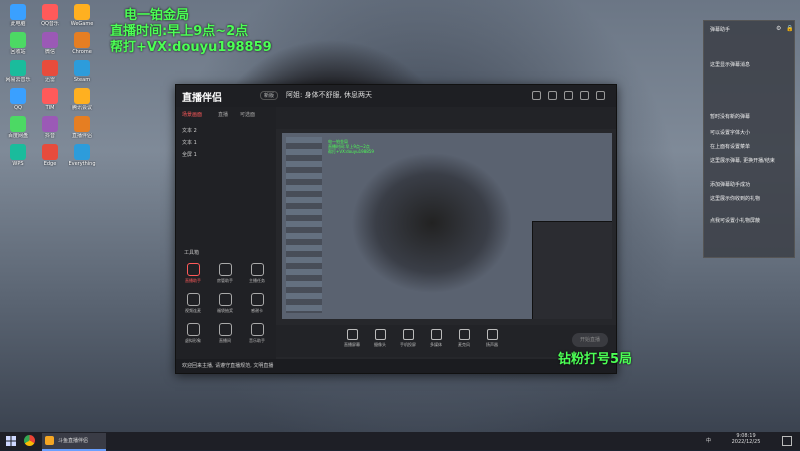 This screenshot has height=451, width=800. I want to click on chat-line: 这里显示弹幕消息, so click(730, 65).